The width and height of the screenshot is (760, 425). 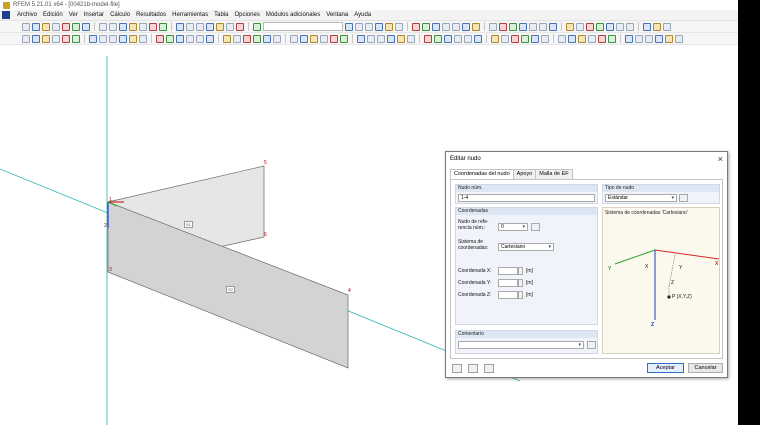 I want to click on tab-apoyo: Apoyo, so click(x=524, y=174).